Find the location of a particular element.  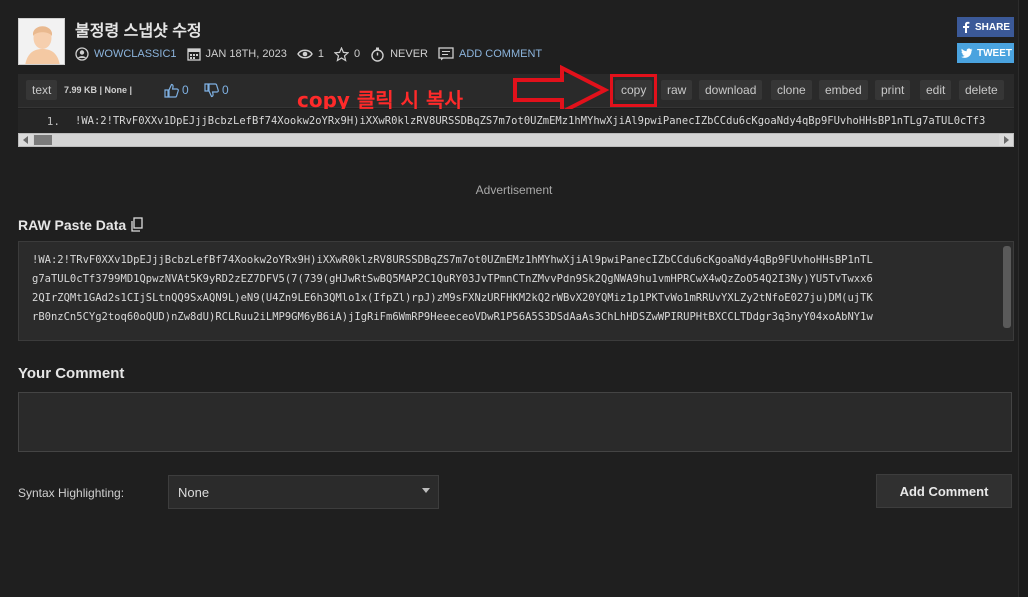

copy-highlight-box is located at coordinates (633, 90).